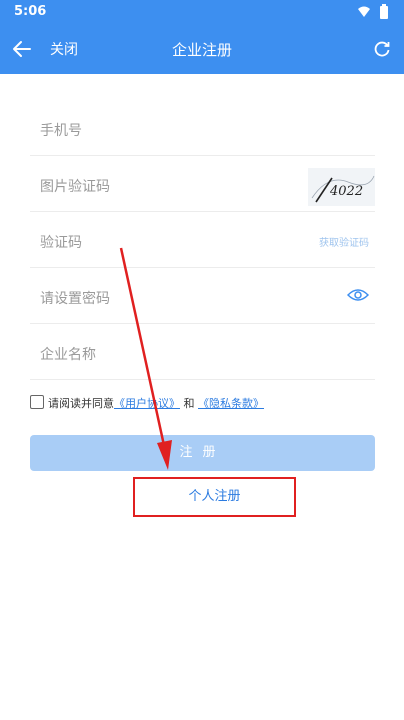  What do you see at coordinates (75, 187) in the screenshot?
I see `image-code-placeholder: 图片验证码` at bounding box center [75, 187].